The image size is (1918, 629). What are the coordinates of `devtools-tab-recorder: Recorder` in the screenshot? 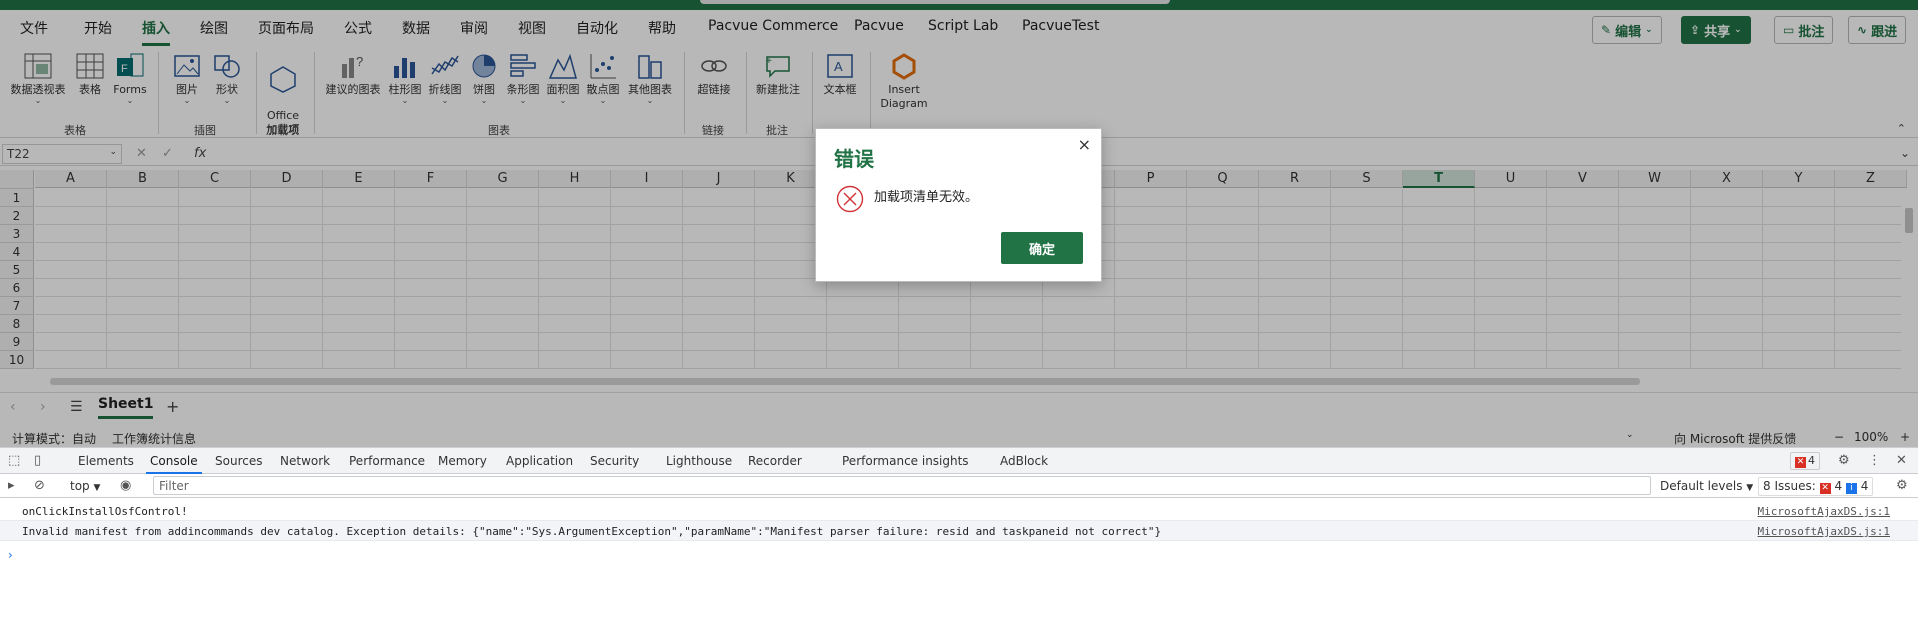 It's located at (775, 461).